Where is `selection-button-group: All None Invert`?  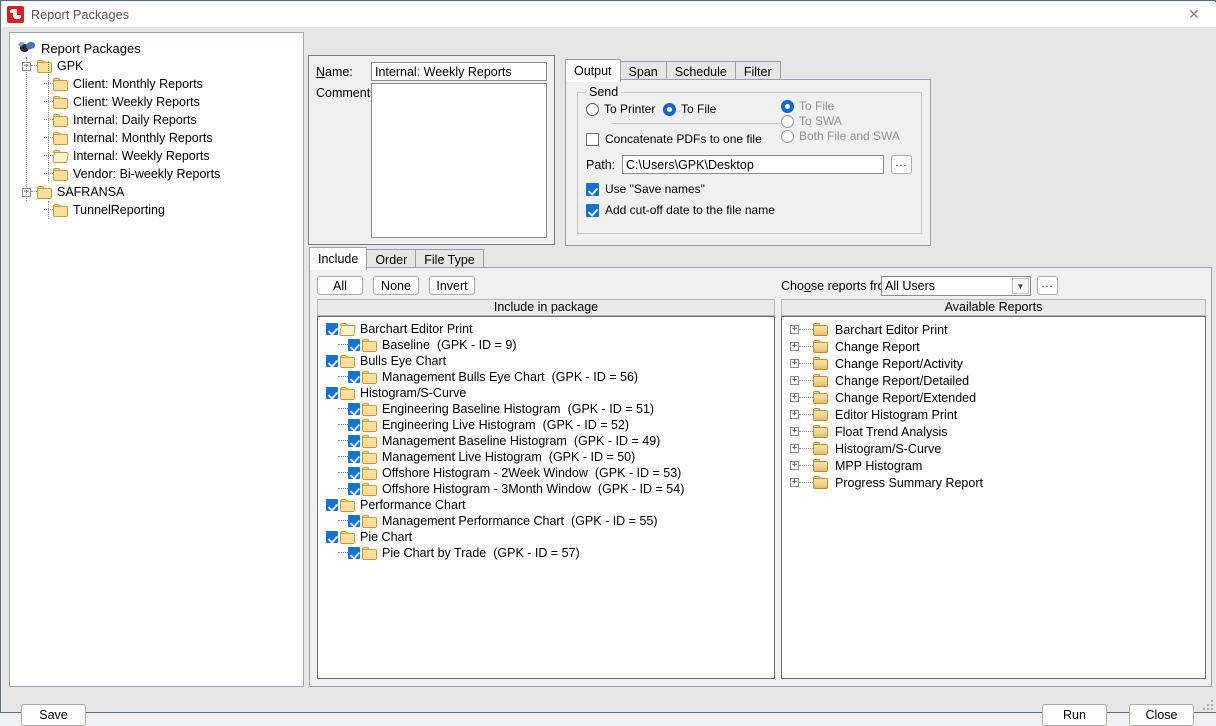
selection-button-group: All None Invert is located at coordinates (401, 285).